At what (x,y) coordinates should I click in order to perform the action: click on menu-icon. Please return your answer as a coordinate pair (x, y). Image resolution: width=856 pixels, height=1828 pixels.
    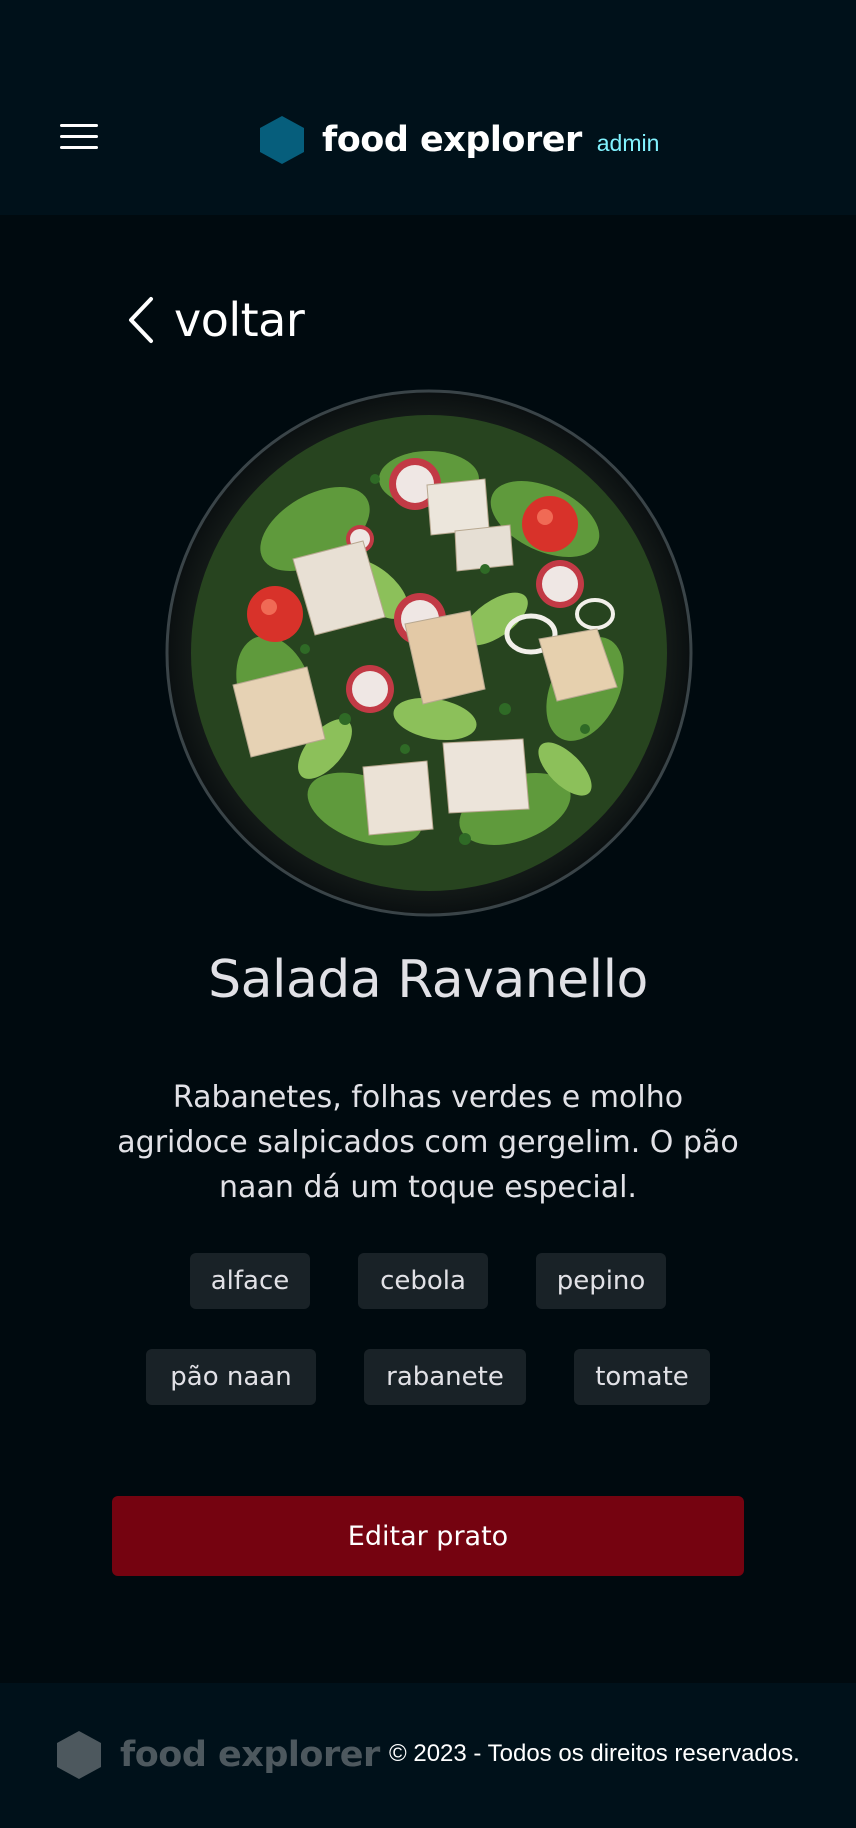
    Looking at the image, I should click on (79, 136).